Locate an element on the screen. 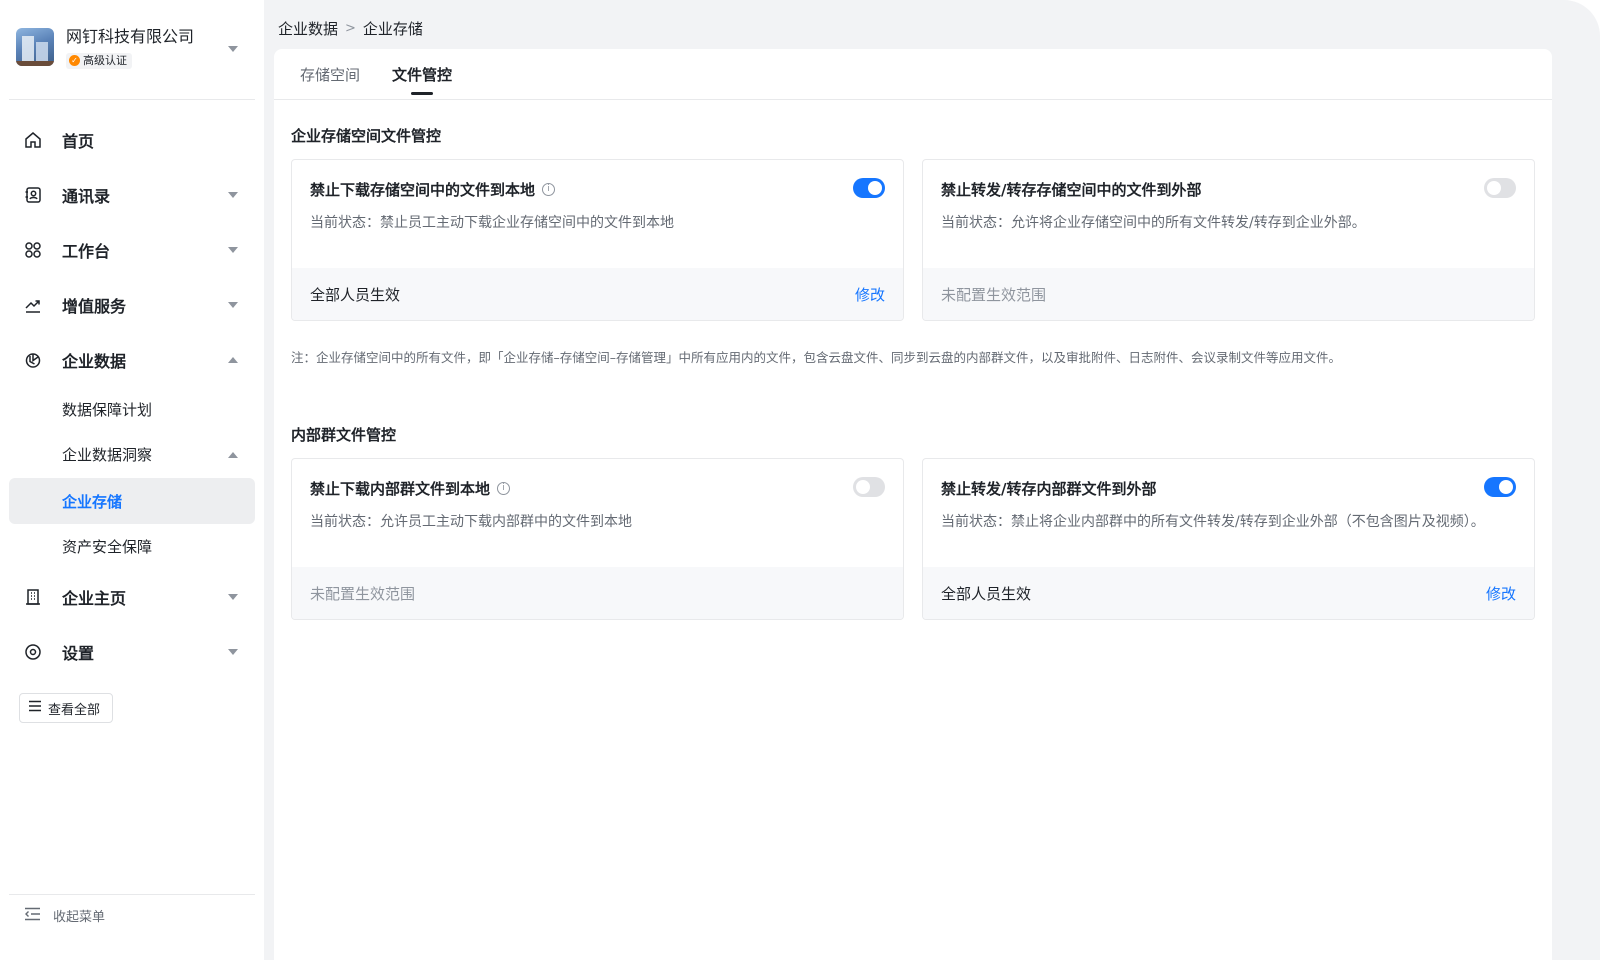 Image resolution: width=1600 pixels, height=960 pixels. sidebar-item-homepage: 企业主页 is located at coordinates (132, 596).